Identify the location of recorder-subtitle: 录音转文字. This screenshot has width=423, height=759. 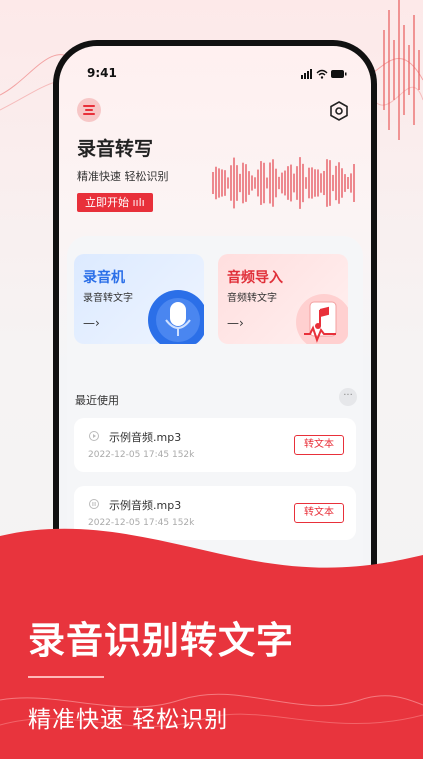
(108, 298).